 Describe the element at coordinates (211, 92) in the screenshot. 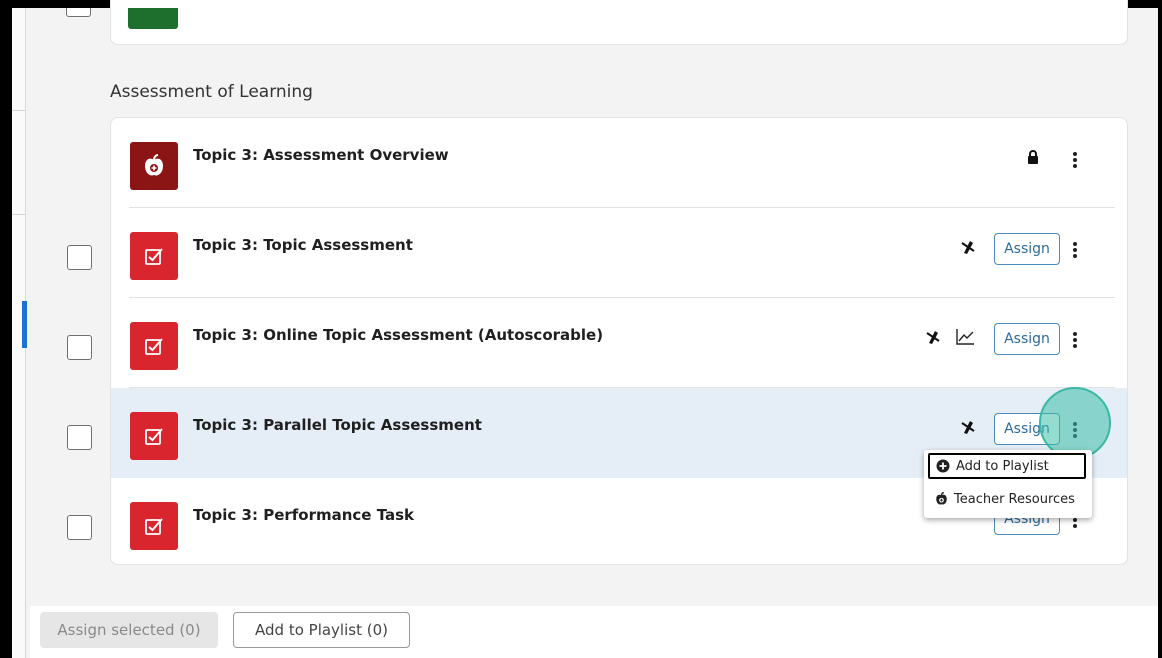

I see `section-title: Assessment of Learning` at that location.